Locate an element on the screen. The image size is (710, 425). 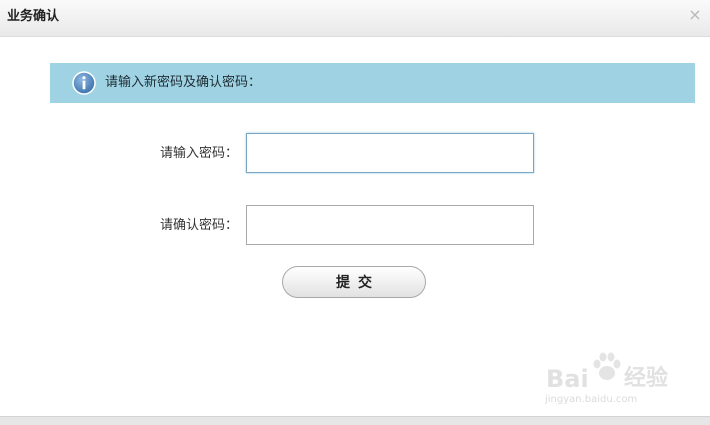
confirm-password-label: 请确认密码： is located at coordinates (198, 225).